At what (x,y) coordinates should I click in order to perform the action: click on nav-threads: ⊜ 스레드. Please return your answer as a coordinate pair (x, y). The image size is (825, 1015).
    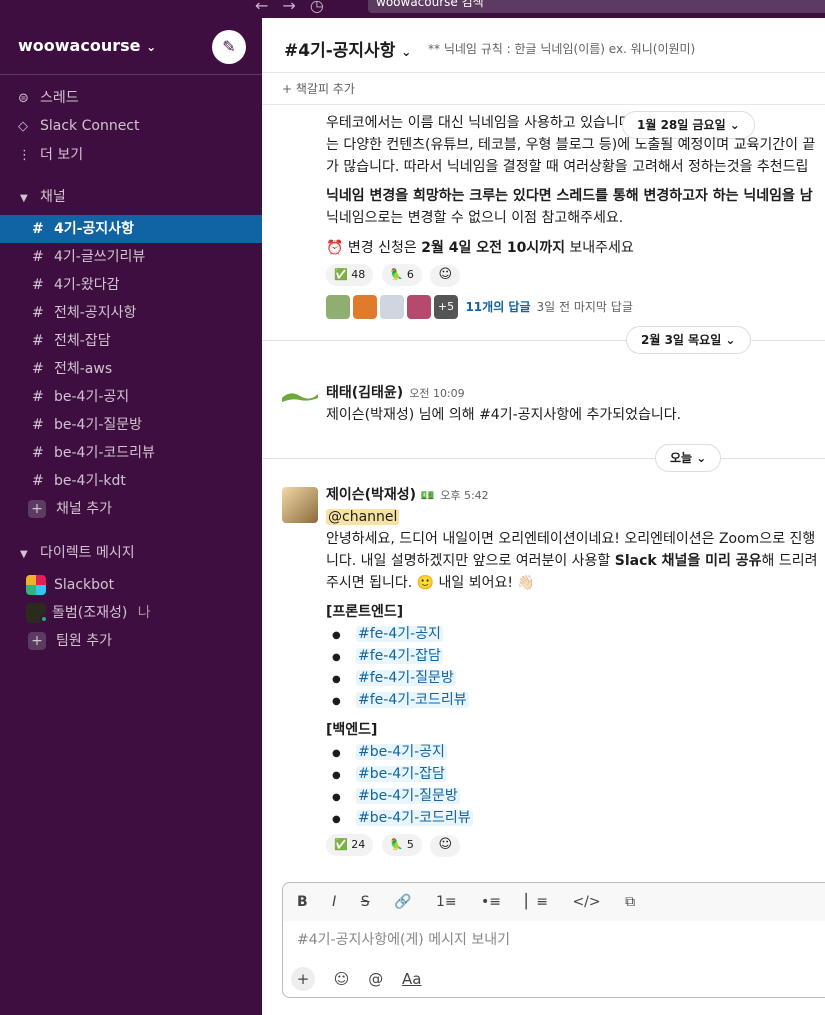
    Looking at the image, I should click on (48, 98).